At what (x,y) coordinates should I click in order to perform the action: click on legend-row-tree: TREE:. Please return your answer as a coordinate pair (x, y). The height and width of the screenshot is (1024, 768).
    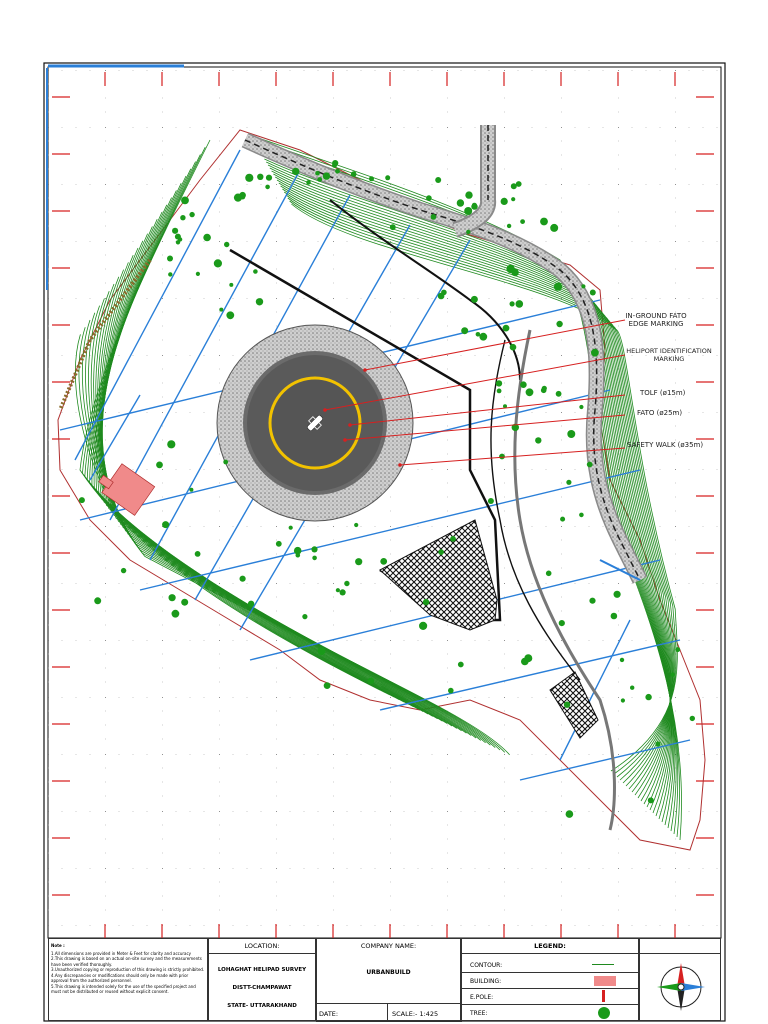
    Looking at the image, I should click on (550, 1013).